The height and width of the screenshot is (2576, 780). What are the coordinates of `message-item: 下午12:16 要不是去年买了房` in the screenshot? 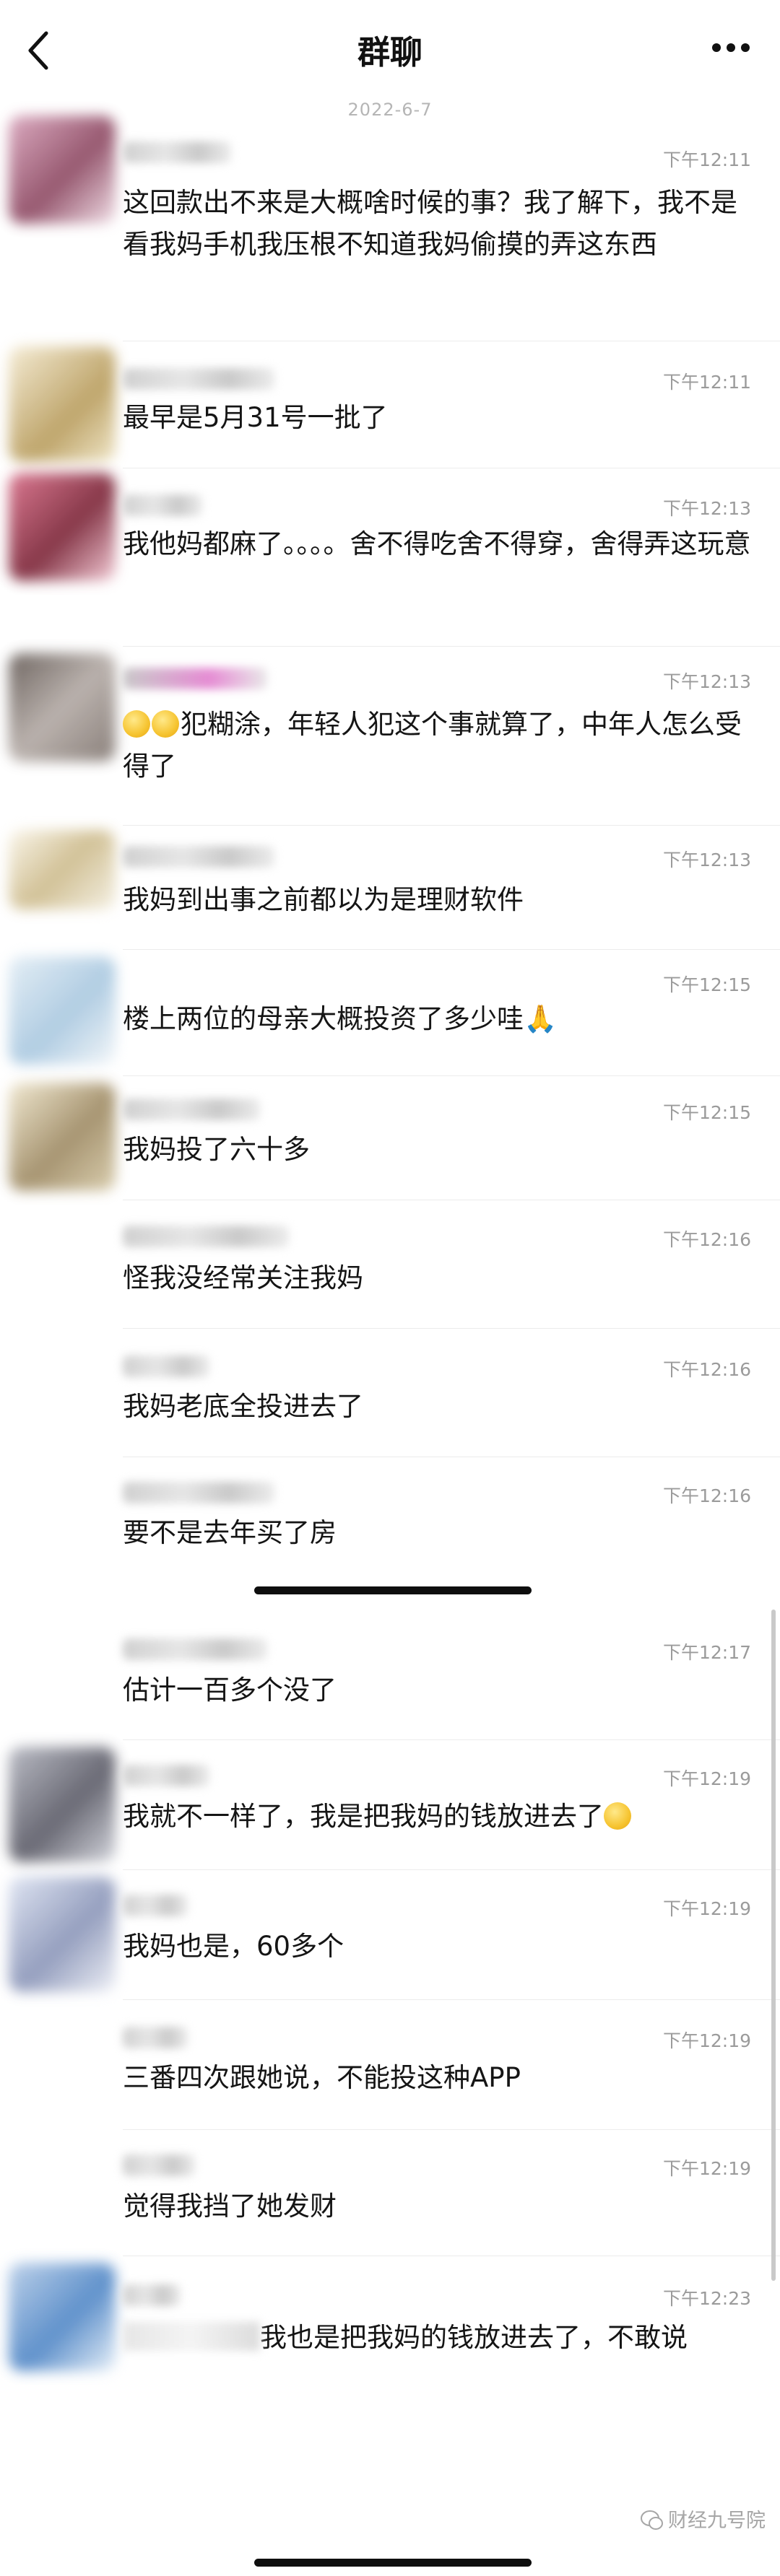 It's located at (390, 1527).